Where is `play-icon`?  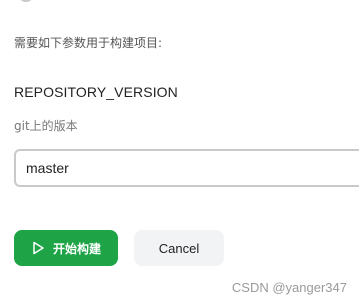 play-icon is located at coordinates (38, 248).